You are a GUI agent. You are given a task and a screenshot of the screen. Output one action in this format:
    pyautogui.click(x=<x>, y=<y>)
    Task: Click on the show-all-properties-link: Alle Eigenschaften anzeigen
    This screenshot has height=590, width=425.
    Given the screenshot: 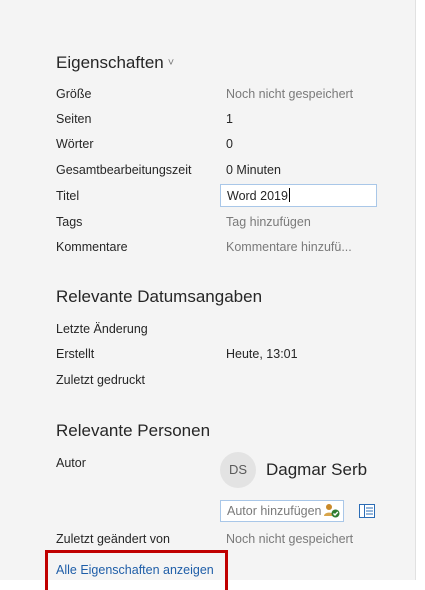 What is the action you would take?
    pyautogui.click(x=135, y=570)
    